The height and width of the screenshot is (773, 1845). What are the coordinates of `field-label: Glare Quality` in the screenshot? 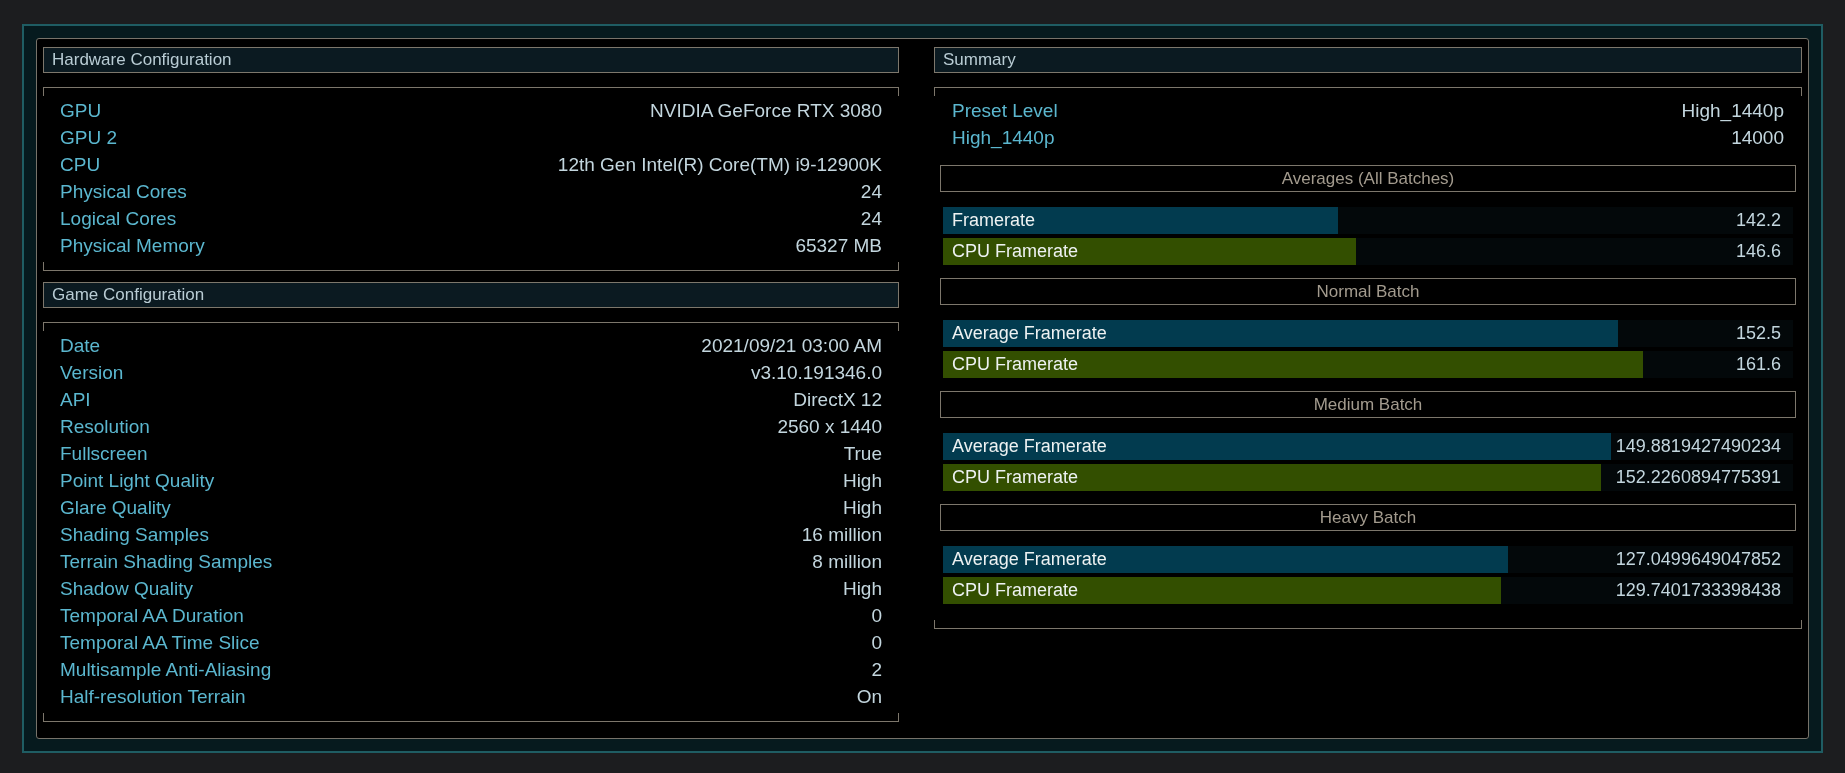 It's located at (115, 508).